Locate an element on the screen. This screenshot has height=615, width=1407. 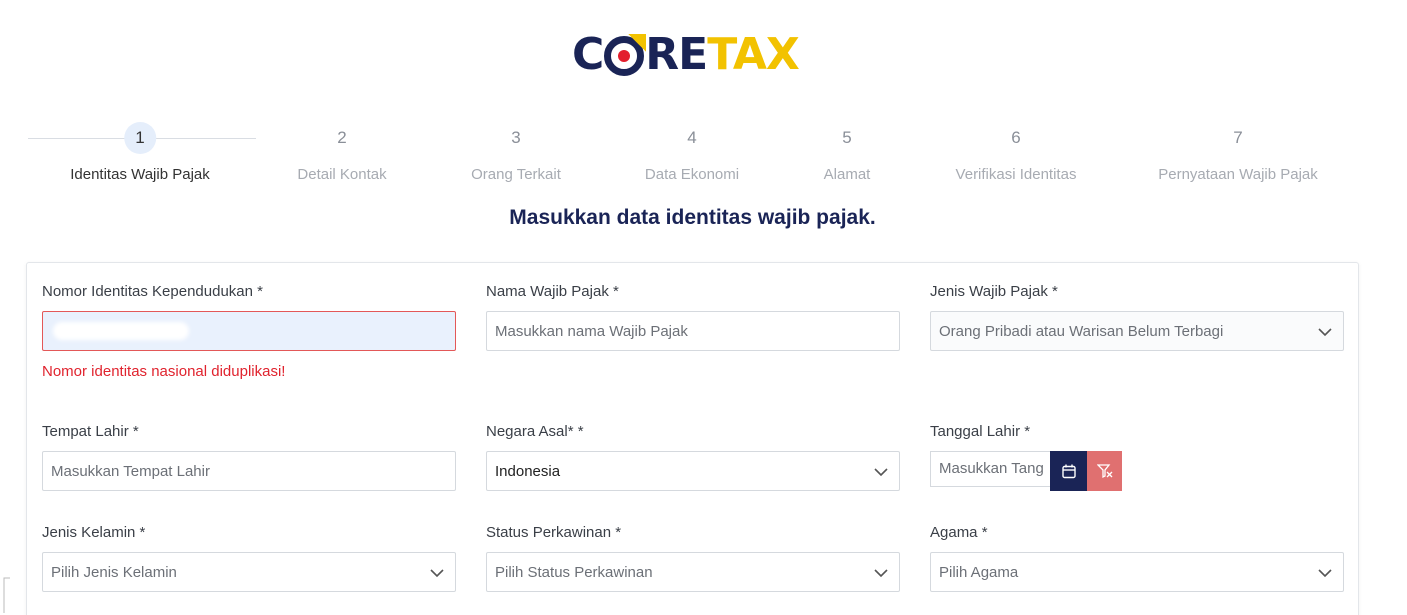
logo-letters-tax: TAX is located at coordinates (753, 54).